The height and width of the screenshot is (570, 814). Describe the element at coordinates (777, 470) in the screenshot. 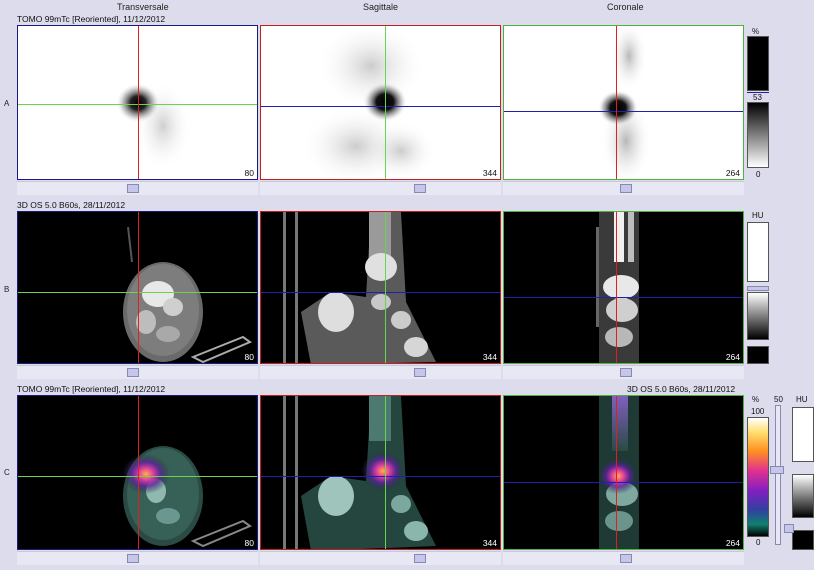

I see `blend-slider-thumb` at that location.